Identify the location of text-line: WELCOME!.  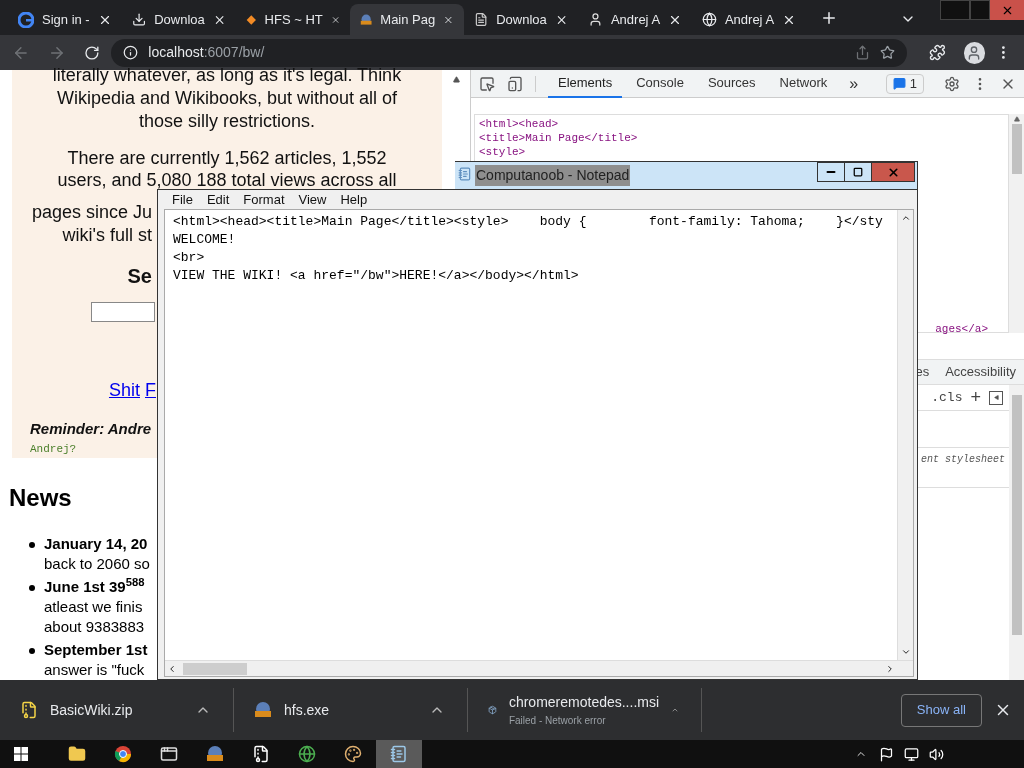
(204, 240).